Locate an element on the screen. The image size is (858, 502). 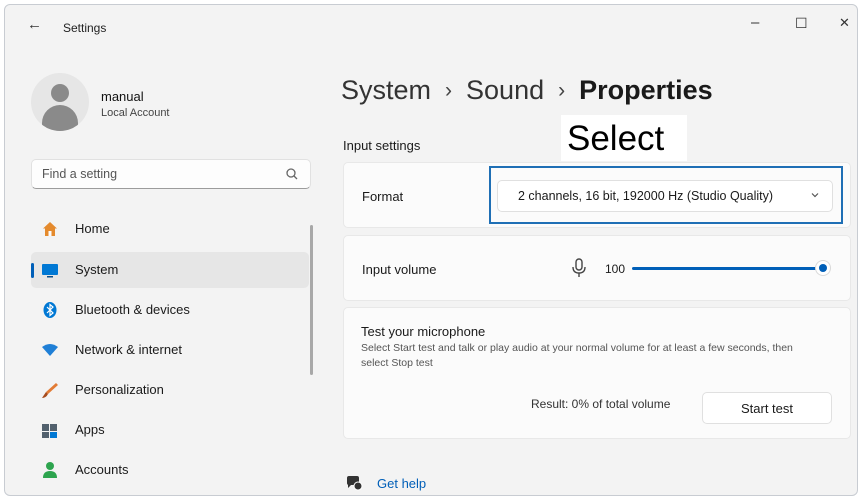
sidebar-item-label: Bluetooth & devices is located at coordinates (132, 309).